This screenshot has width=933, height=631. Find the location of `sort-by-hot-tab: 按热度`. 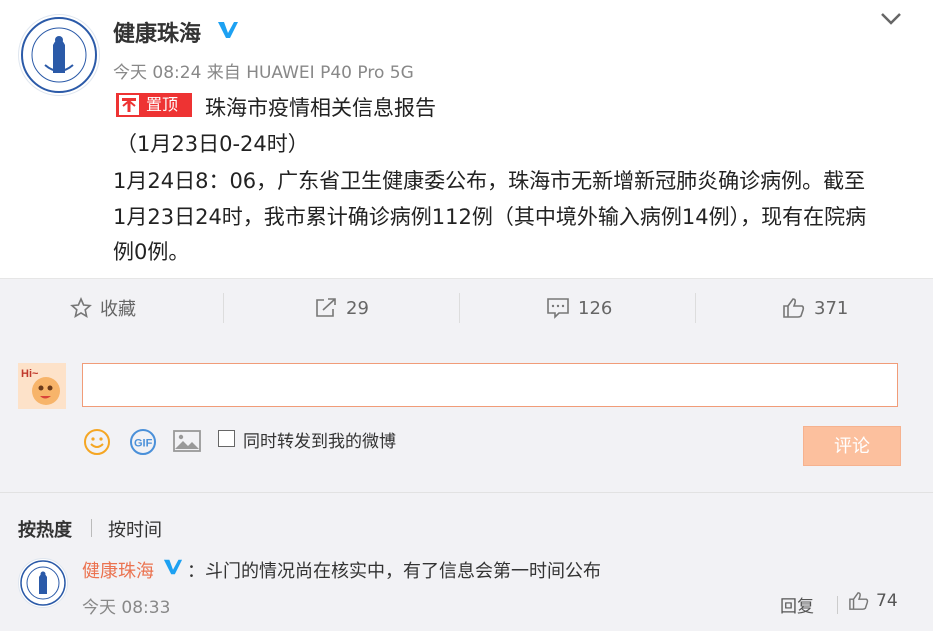

sort-by-hot-tab: 按热度 is located at coordinates (45, 529).